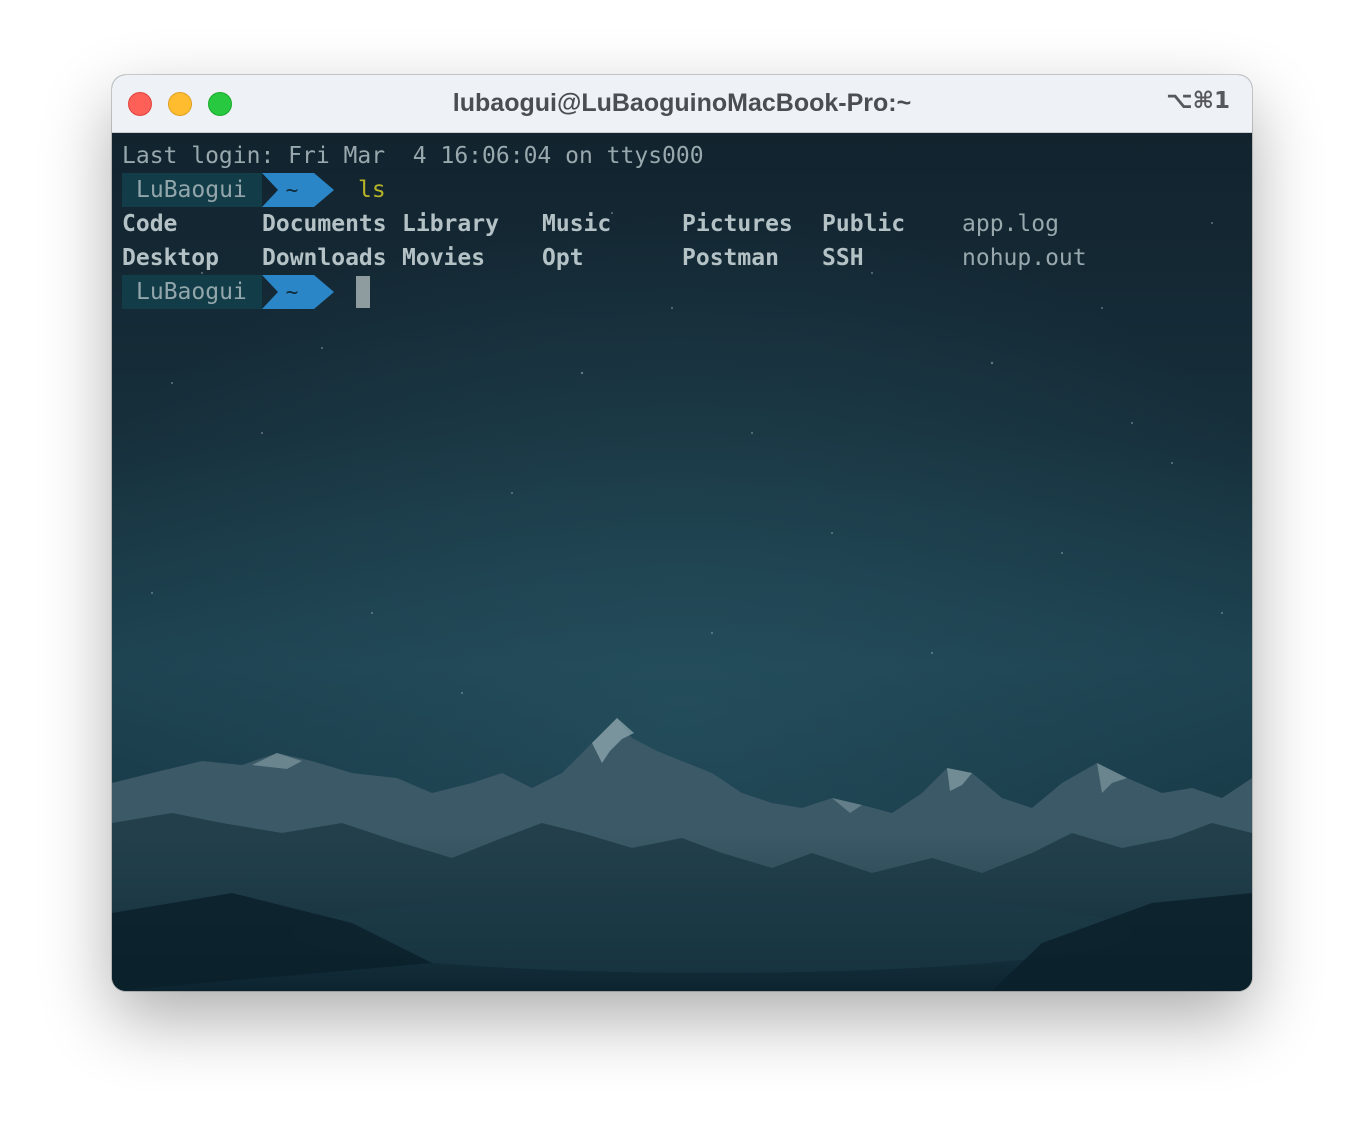 This screenshot has height=1140, width=1364. Describe the element at coordinates (450, 224) in the screenshot. I see `listing-entry: Library` at that location.